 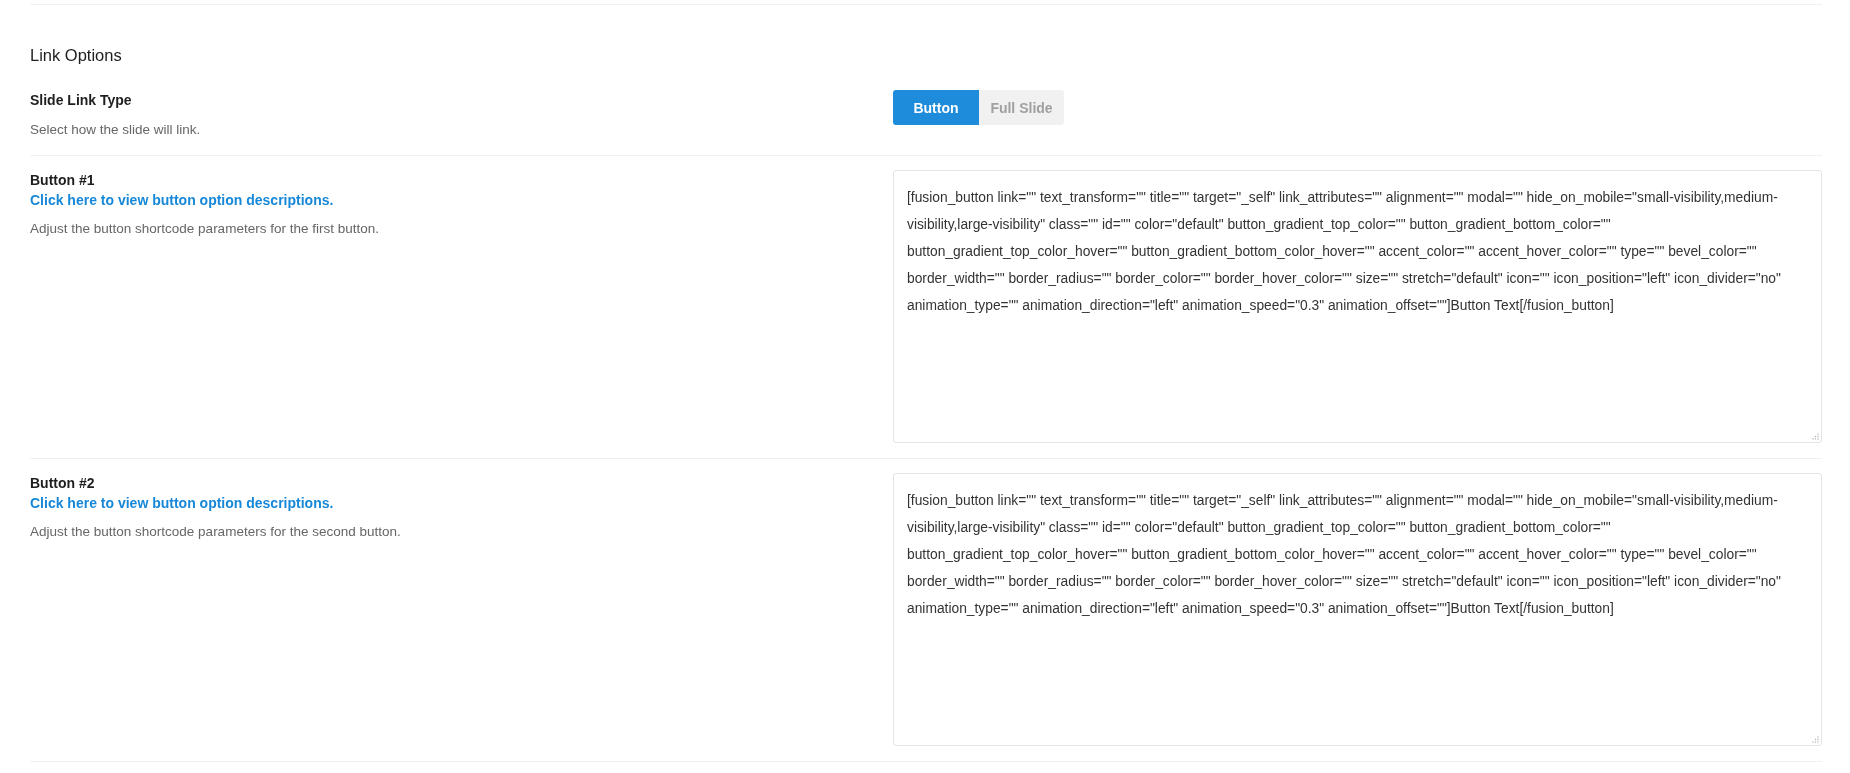 What do you see at coordinates (81, 100) in the screenshot?
I see `option-label: Slide Link Type` at bounding box center [81, 100].